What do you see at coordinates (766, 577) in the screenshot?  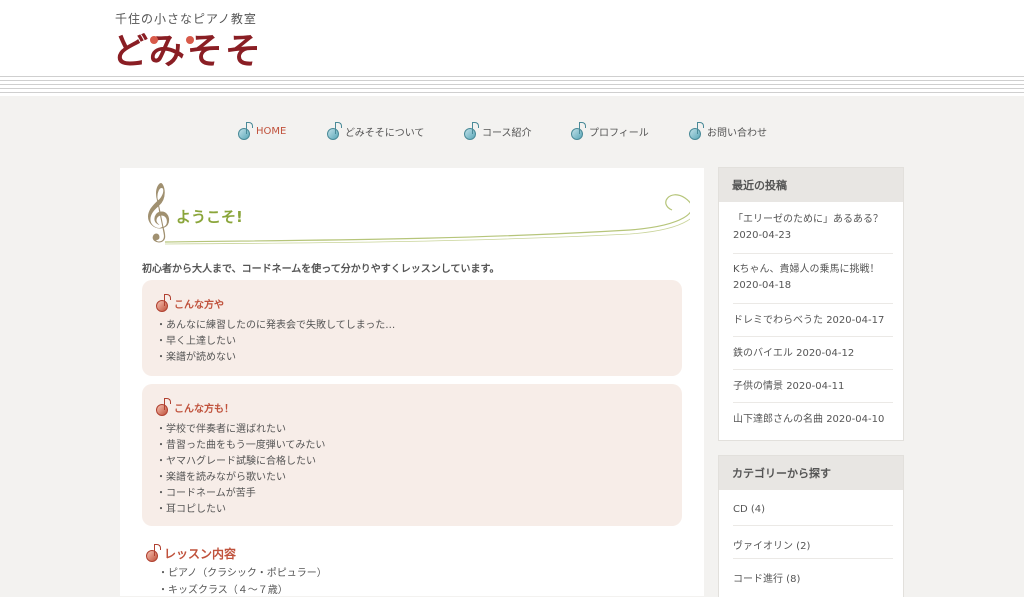 I see `category-link: コード進行 (8)` at bounding box center [766, 577].